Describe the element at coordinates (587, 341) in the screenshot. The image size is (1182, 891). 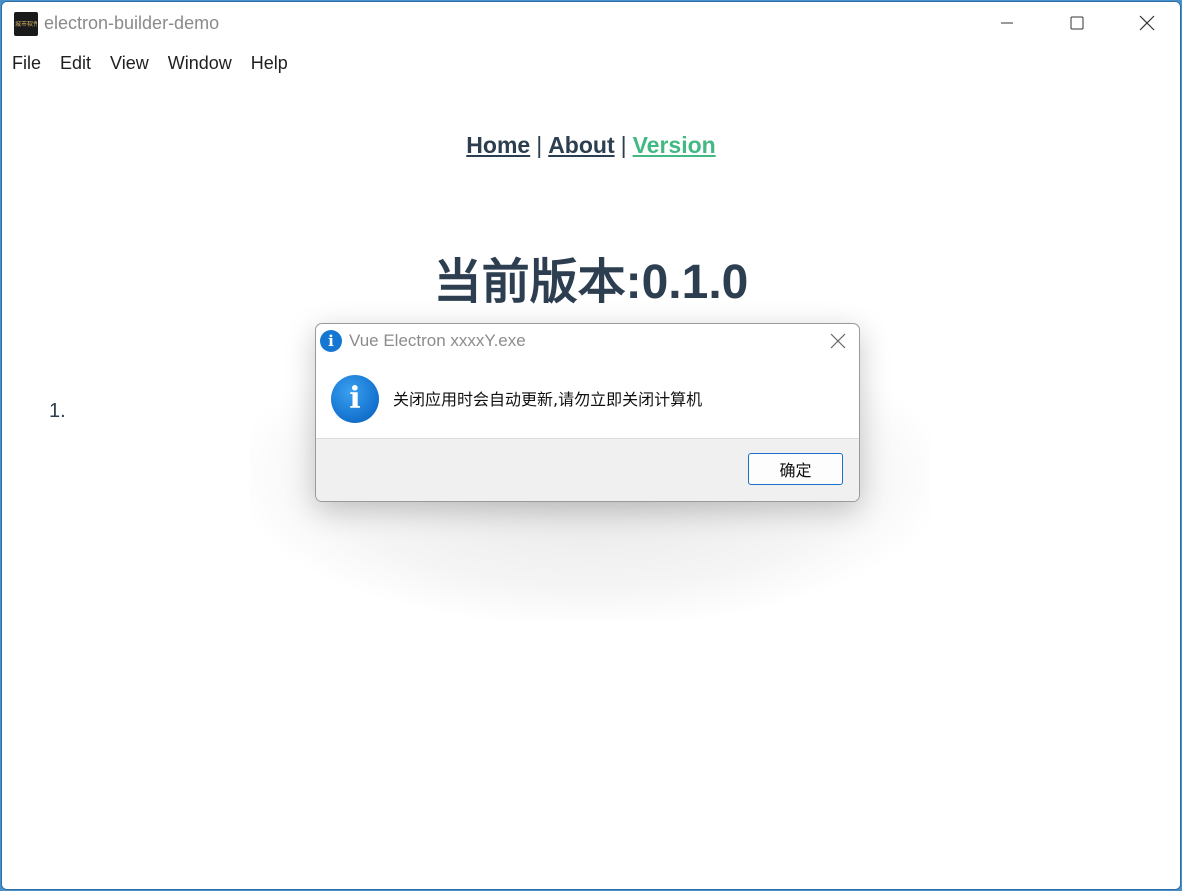
I see `dialog-titlebar: i Vue Electron xxxxY.exe` at that location.